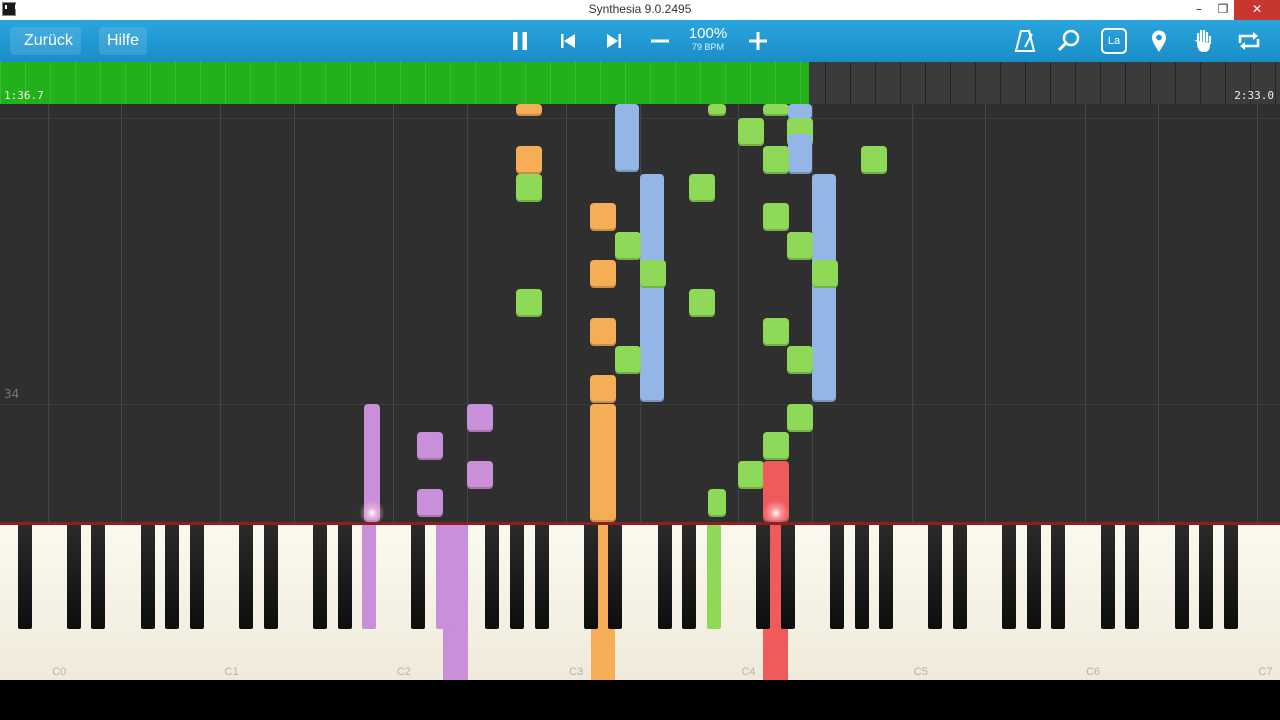 The height and width of the screenshot is (720, 1280). I want to click on bookmark-icon, so click(1159, 41).